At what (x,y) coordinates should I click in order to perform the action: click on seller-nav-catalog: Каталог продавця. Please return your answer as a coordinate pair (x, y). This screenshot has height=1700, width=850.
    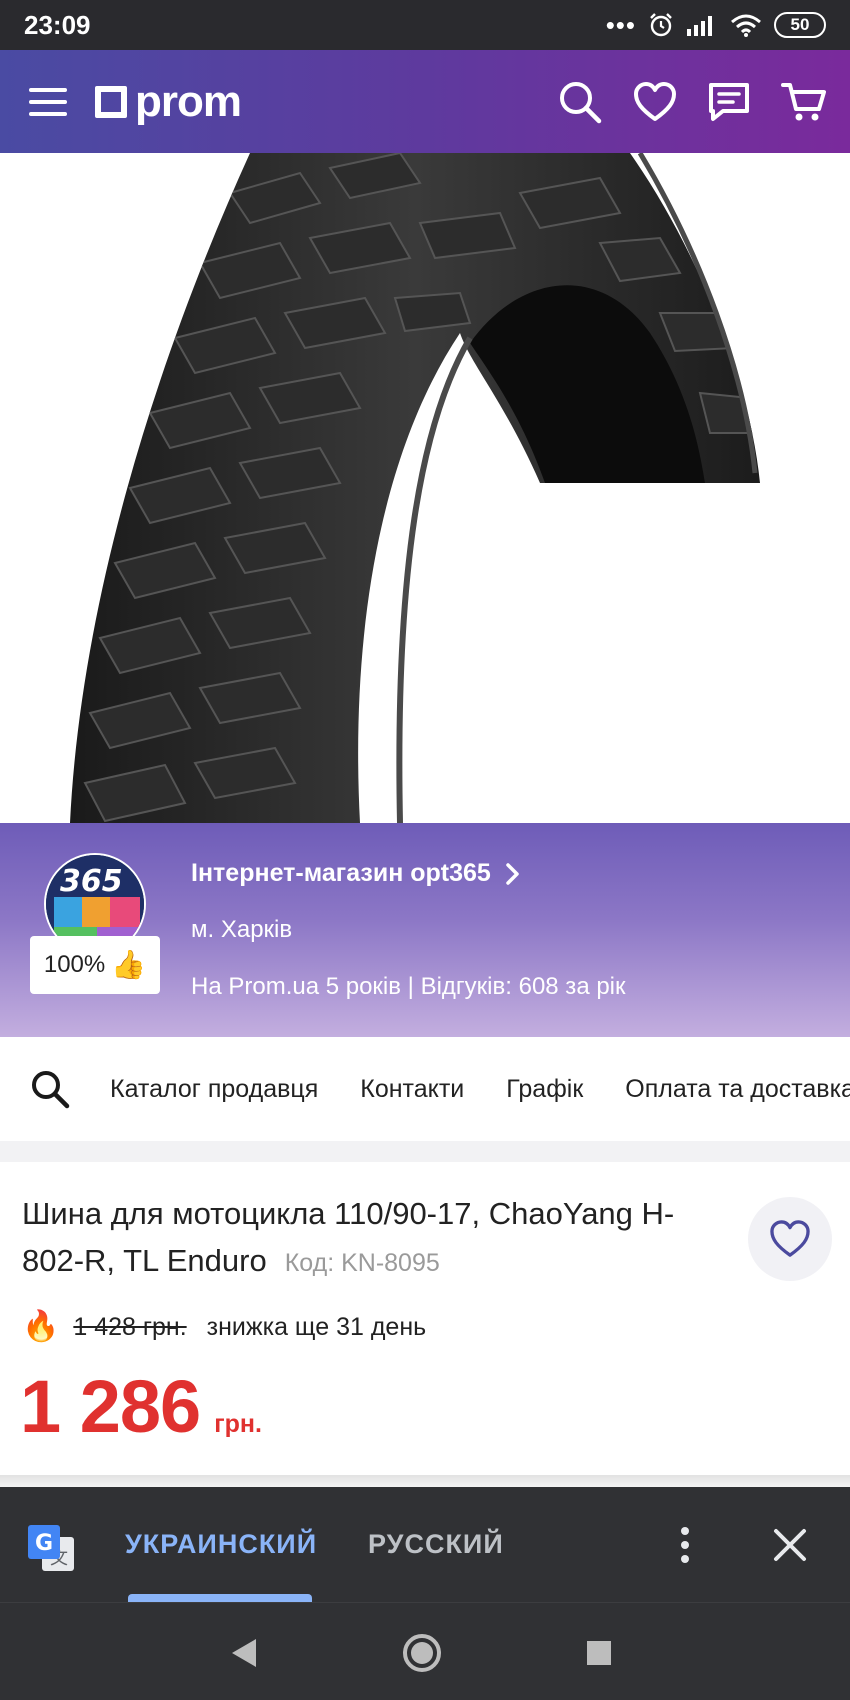
    Looking at the image, I should click on (214, 1089).